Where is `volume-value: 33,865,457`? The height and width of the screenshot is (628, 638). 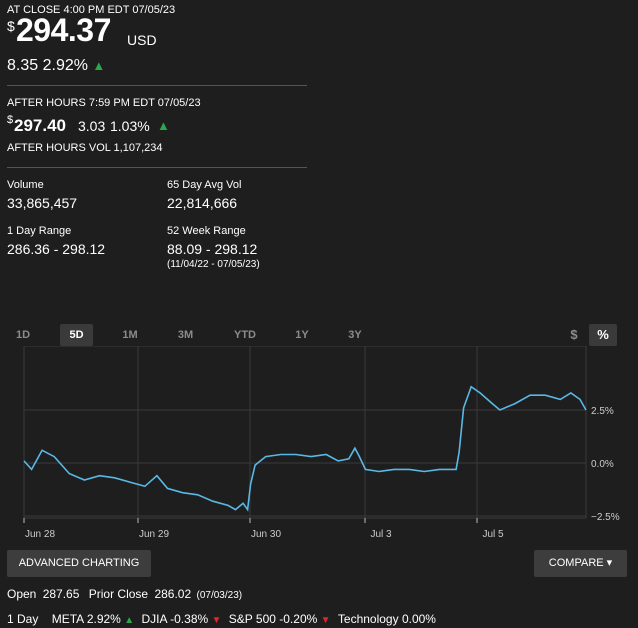 volume-value: 33,865,457 is located at coordinates (42, 203).